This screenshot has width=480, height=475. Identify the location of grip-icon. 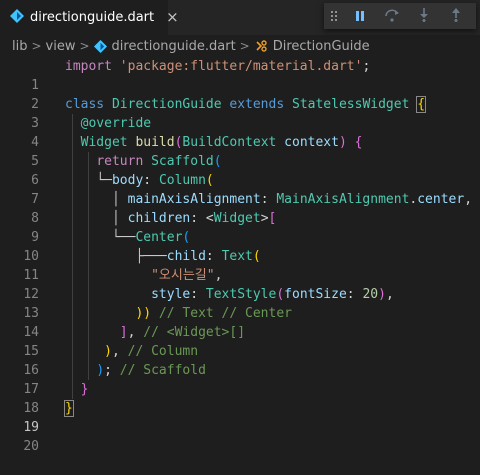
(334, 16).